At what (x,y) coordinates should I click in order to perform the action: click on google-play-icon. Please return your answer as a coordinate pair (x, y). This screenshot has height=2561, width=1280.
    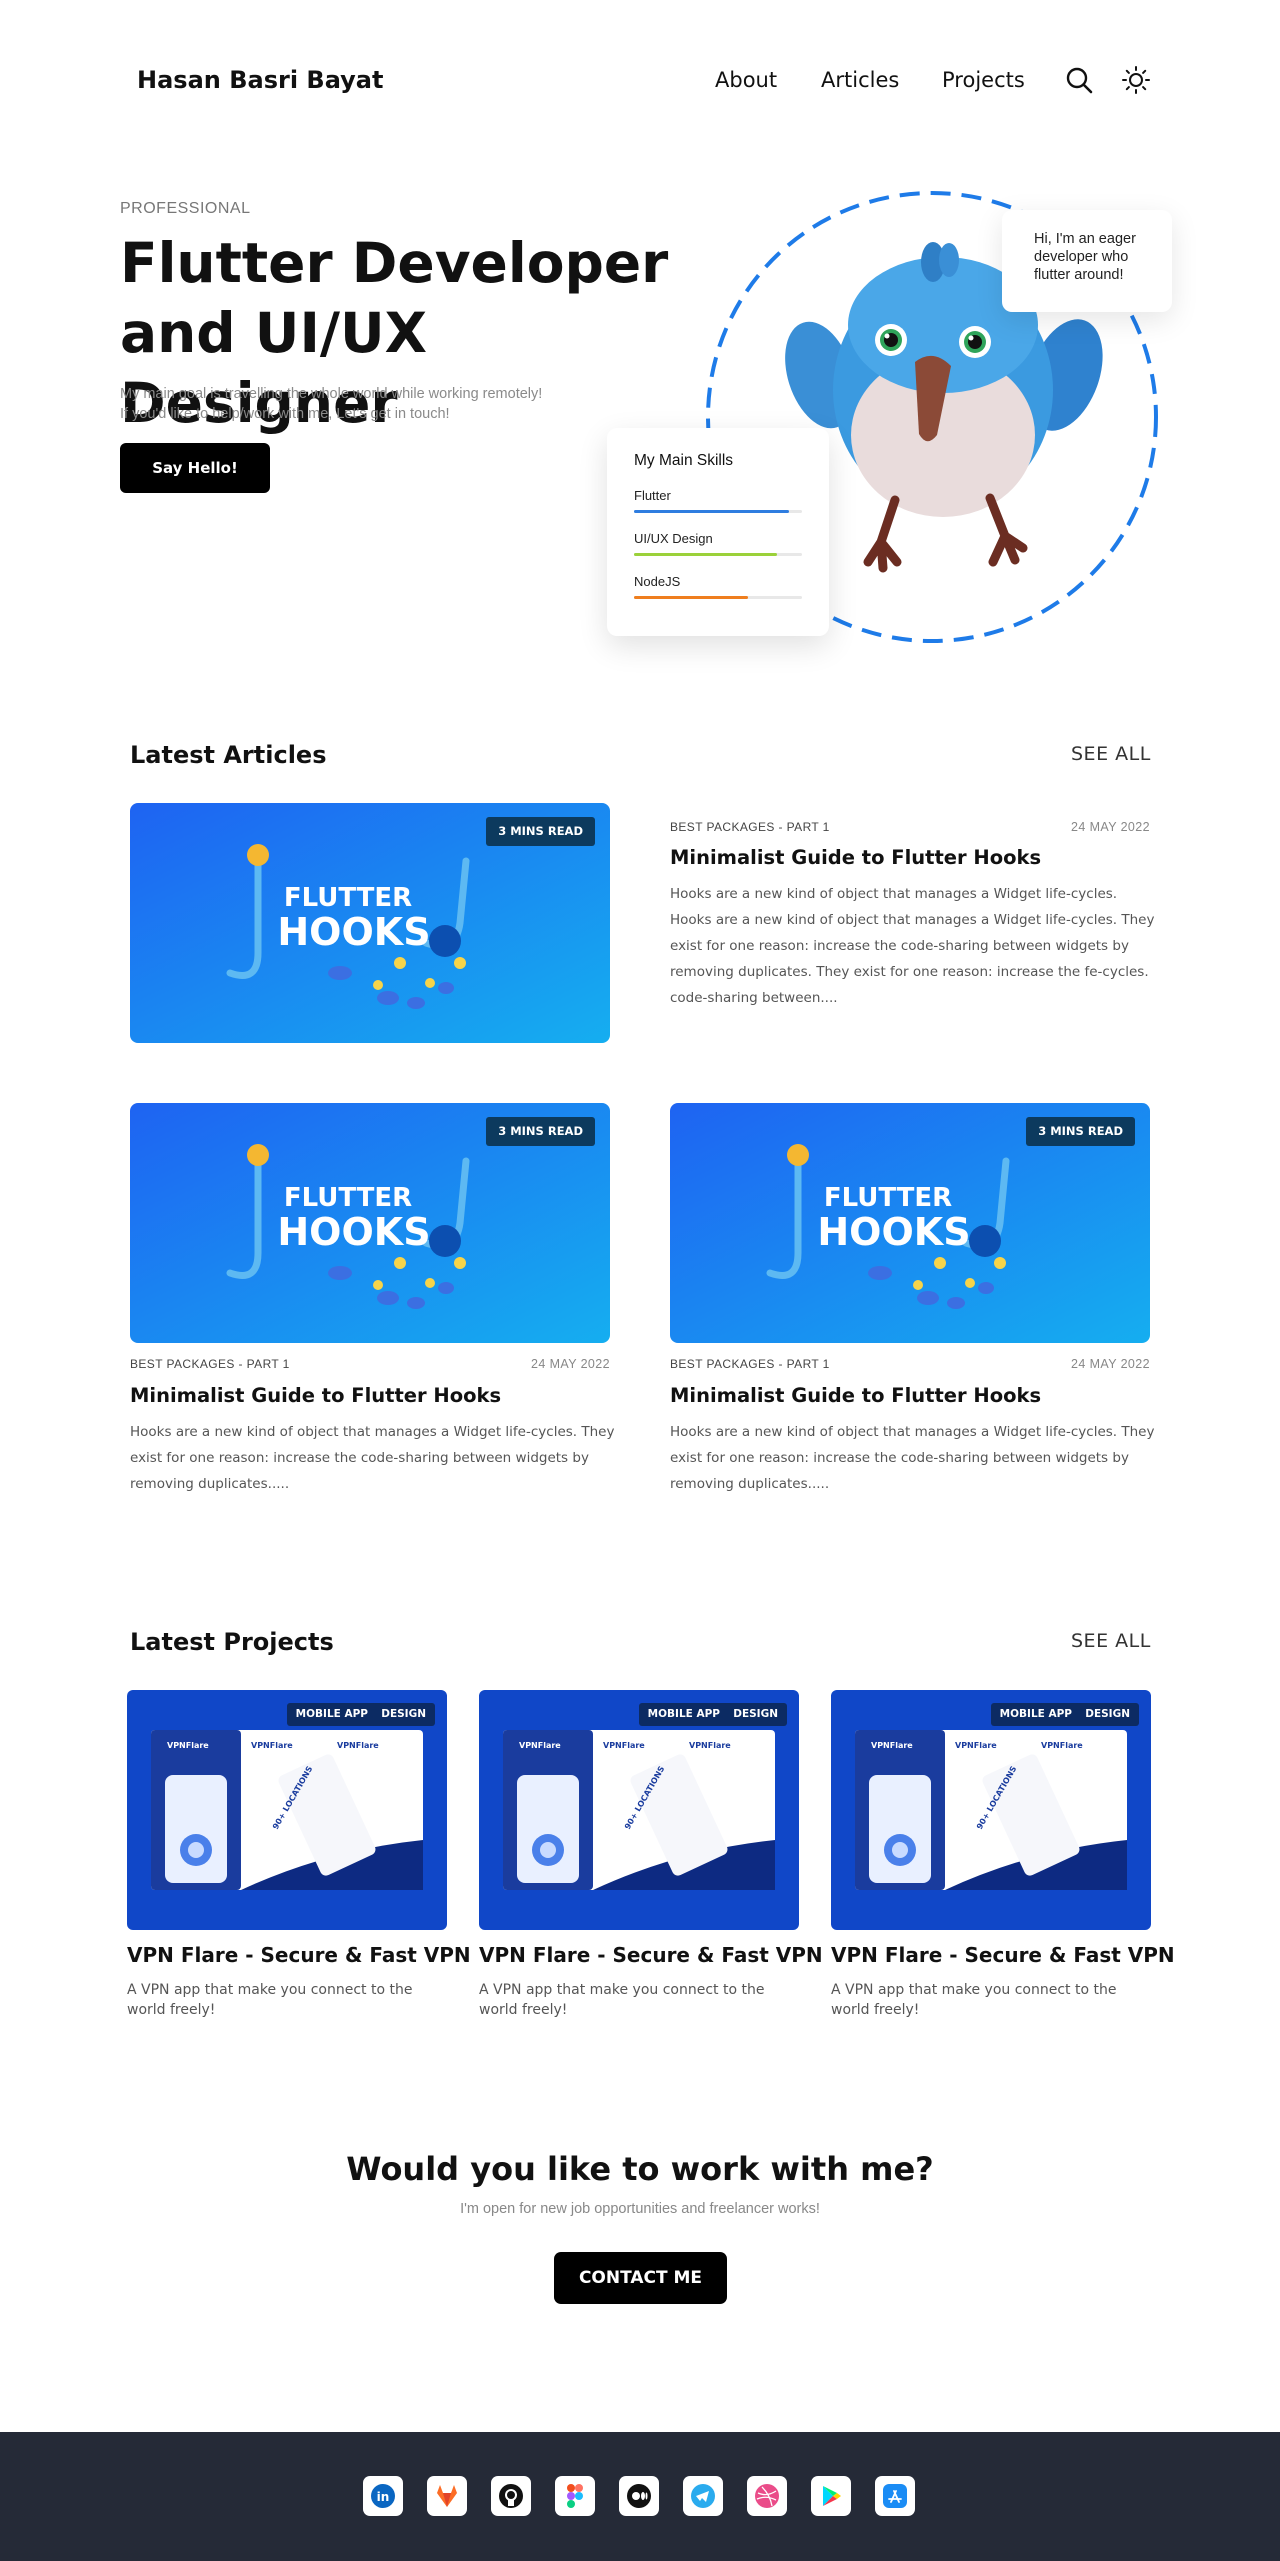
    Looking at the image, I should click on (831, 2496).